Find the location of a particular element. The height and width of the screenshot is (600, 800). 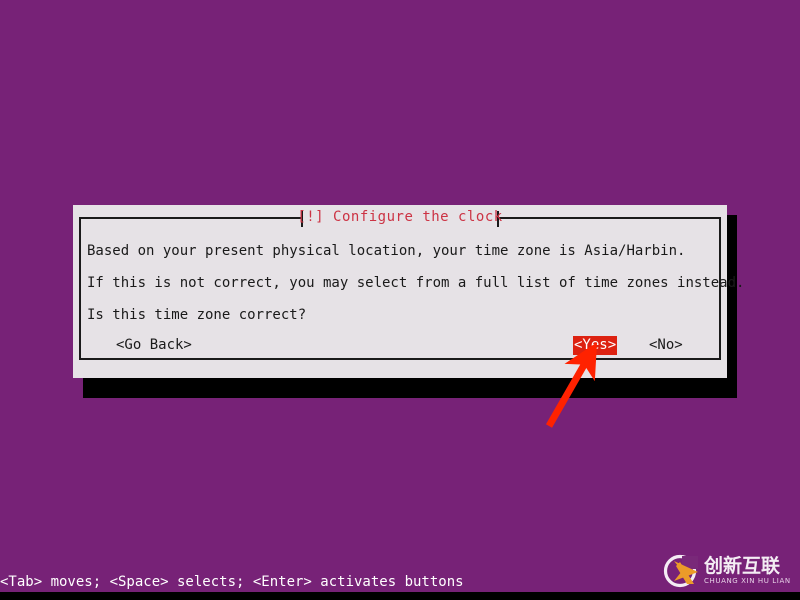

yes-button: <Yes> is located at coordinates (595, 345).